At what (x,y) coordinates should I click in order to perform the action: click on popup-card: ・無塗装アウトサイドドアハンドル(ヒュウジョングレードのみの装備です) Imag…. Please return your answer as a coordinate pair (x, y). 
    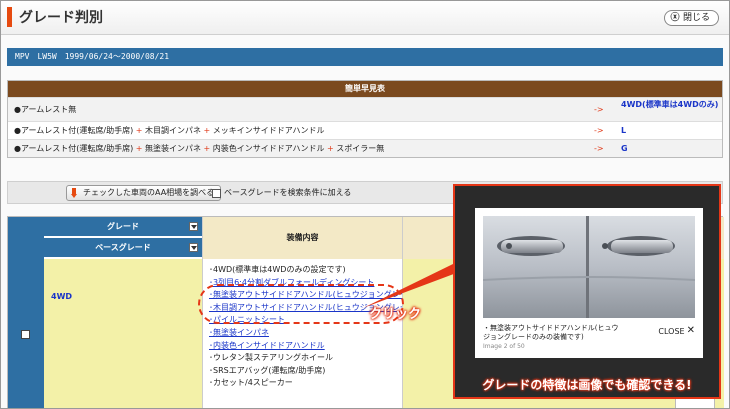
    Looking at the image, I should click on (589, 283).